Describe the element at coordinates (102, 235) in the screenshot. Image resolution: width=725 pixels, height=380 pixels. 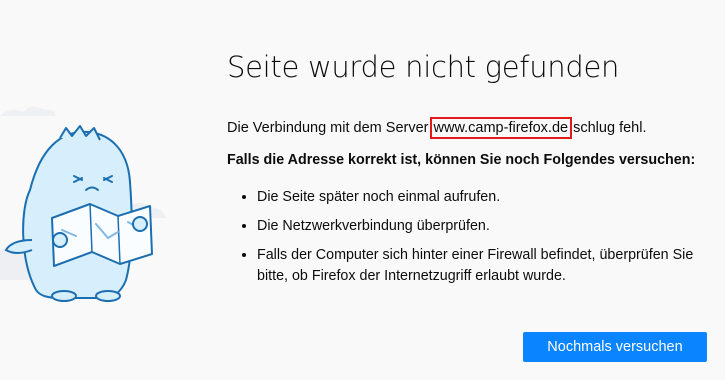
I see `map-shape` at that location.